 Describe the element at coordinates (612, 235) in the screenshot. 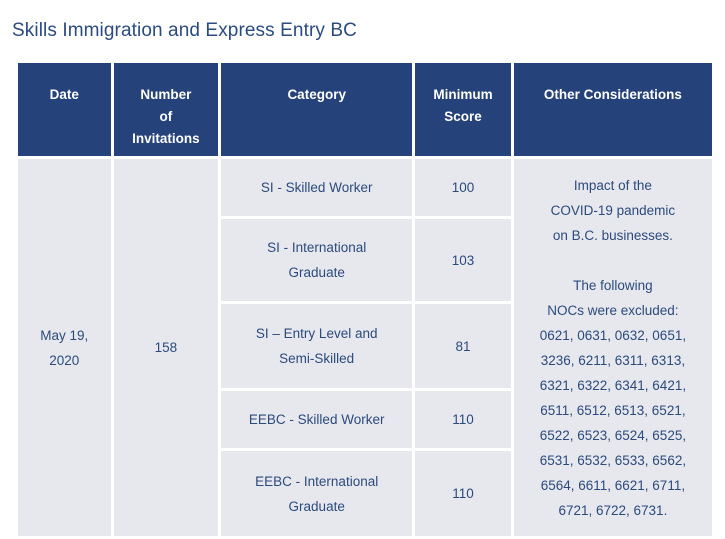

I see `other-p1-line-3: on B.C. businesses.` at that location.